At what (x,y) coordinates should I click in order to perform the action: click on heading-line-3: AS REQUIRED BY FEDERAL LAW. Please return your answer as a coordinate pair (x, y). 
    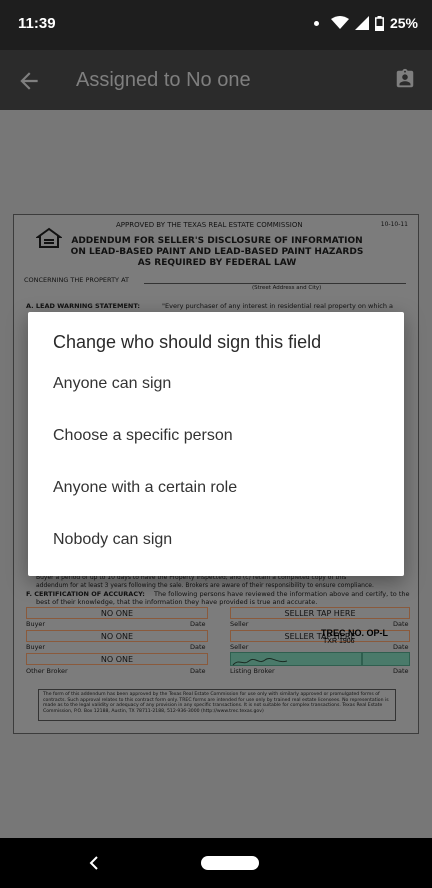
    Looking at the image, I should click on (217, 263).